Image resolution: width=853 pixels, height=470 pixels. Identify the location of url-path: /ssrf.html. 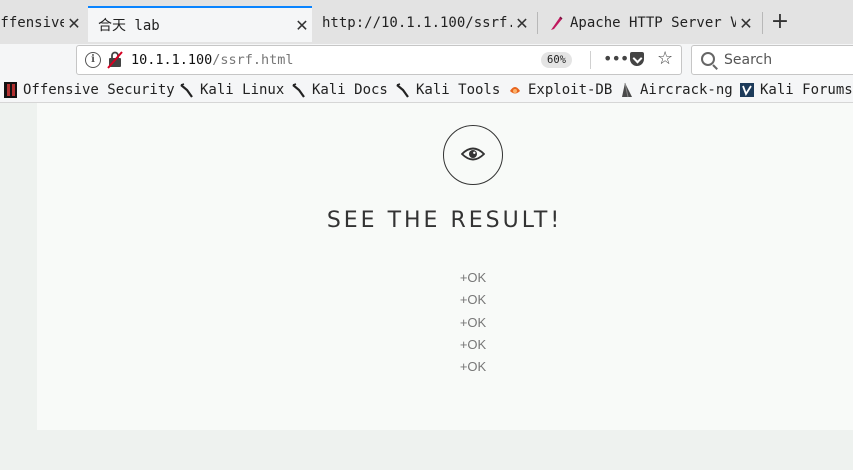
(253, 60).